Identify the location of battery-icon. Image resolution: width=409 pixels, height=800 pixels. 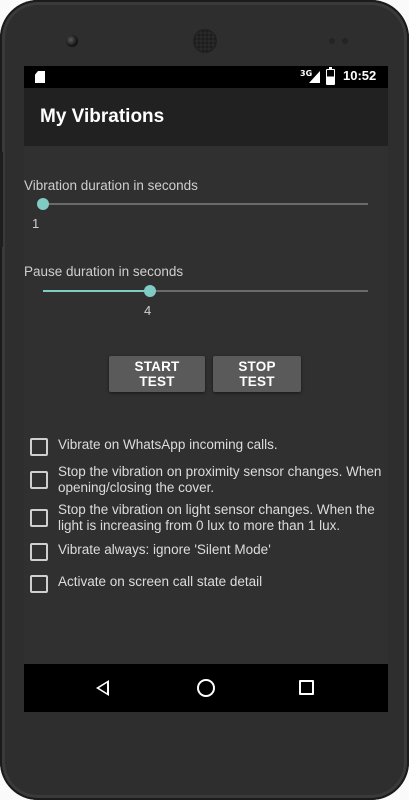
(330, 76).